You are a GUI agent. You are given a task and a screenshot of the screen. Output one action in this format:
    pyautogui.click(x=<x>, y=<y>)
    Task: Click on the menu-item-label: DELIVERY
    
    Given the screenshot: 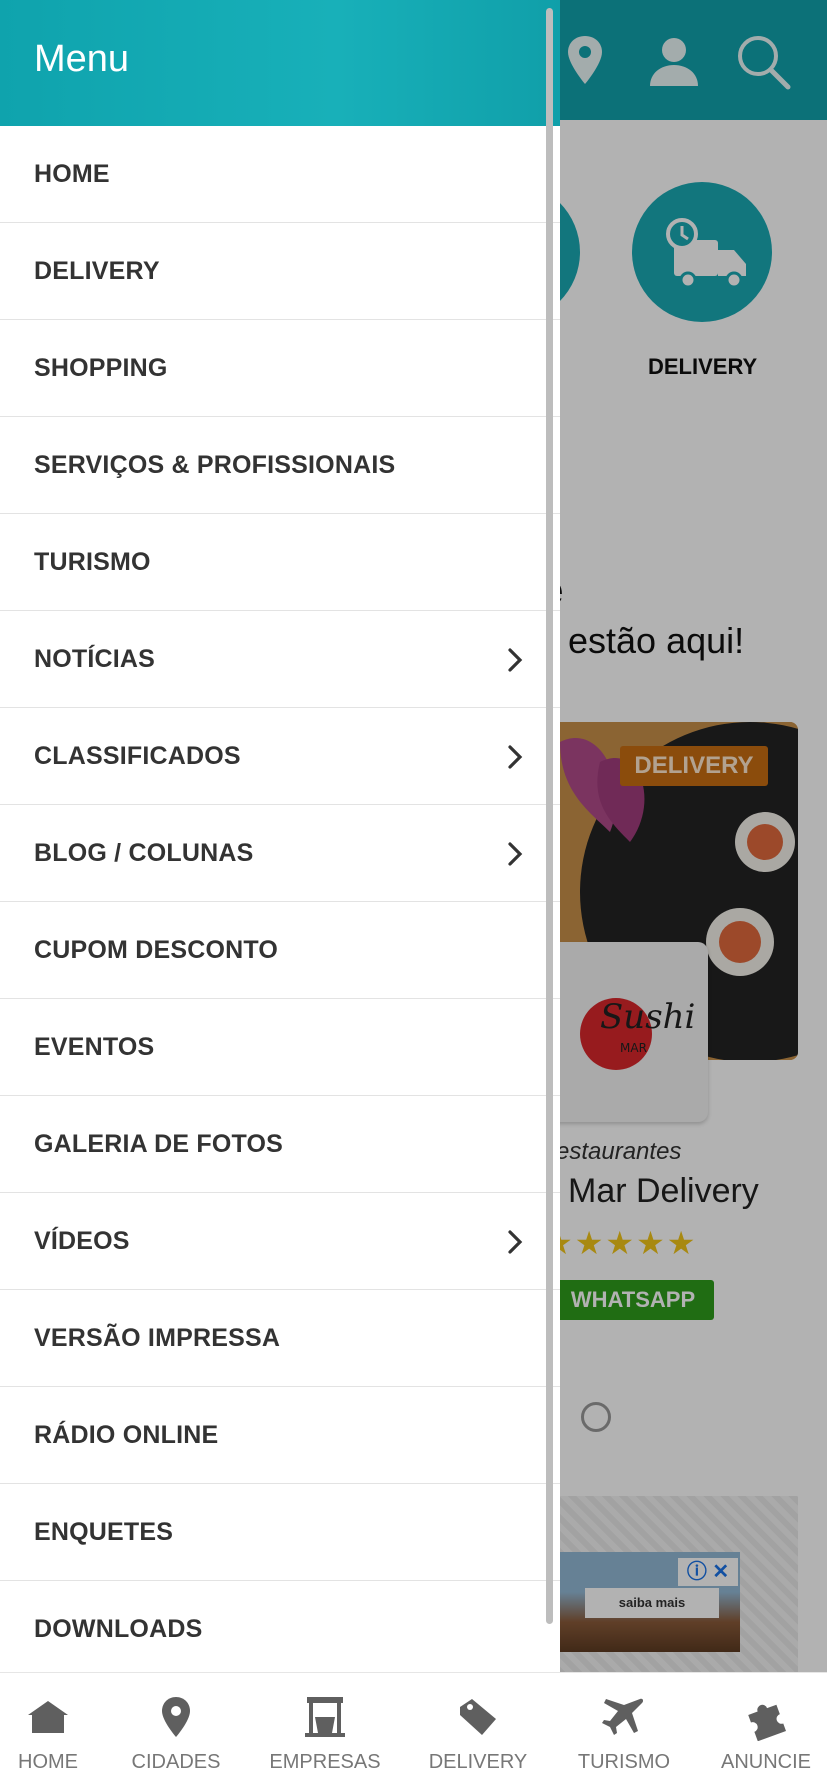 What is the action you would take?
    pyautogui.click(x=97, y=270)
    